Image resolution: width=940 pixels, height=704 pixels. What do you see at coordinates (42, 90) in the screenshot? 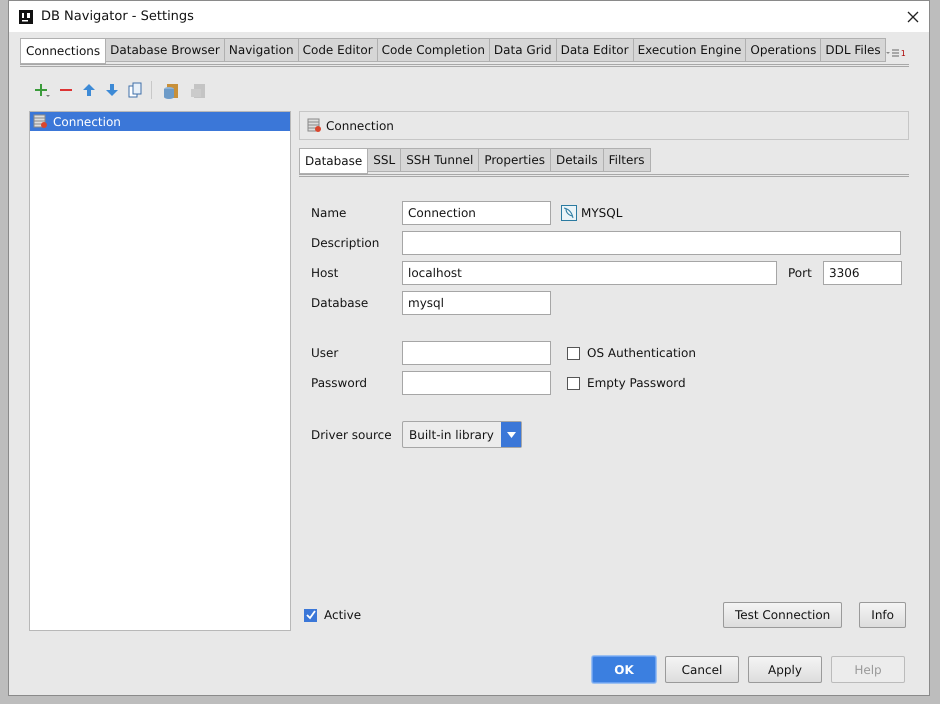
I see `add-icon` at bounding box center [42, 90].